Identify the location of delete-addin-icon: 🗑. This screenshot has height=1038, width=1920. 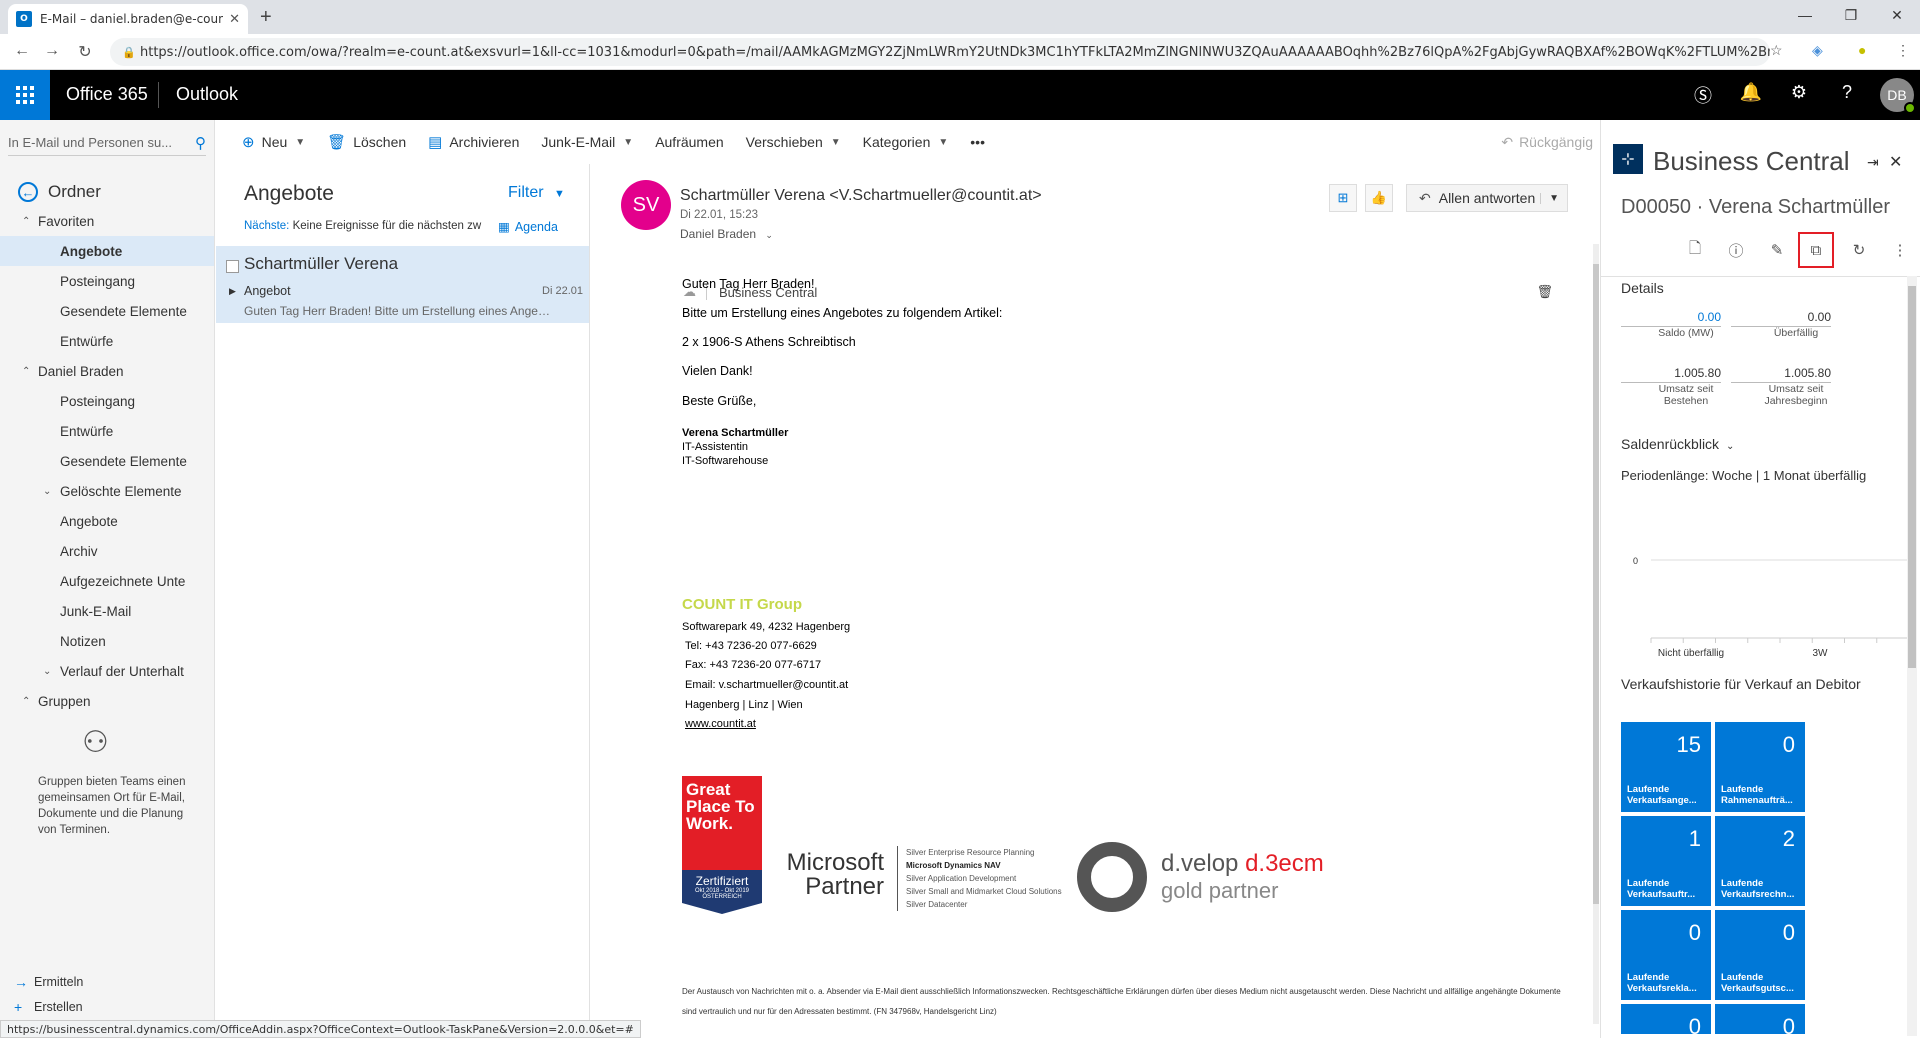
(1544, 292).